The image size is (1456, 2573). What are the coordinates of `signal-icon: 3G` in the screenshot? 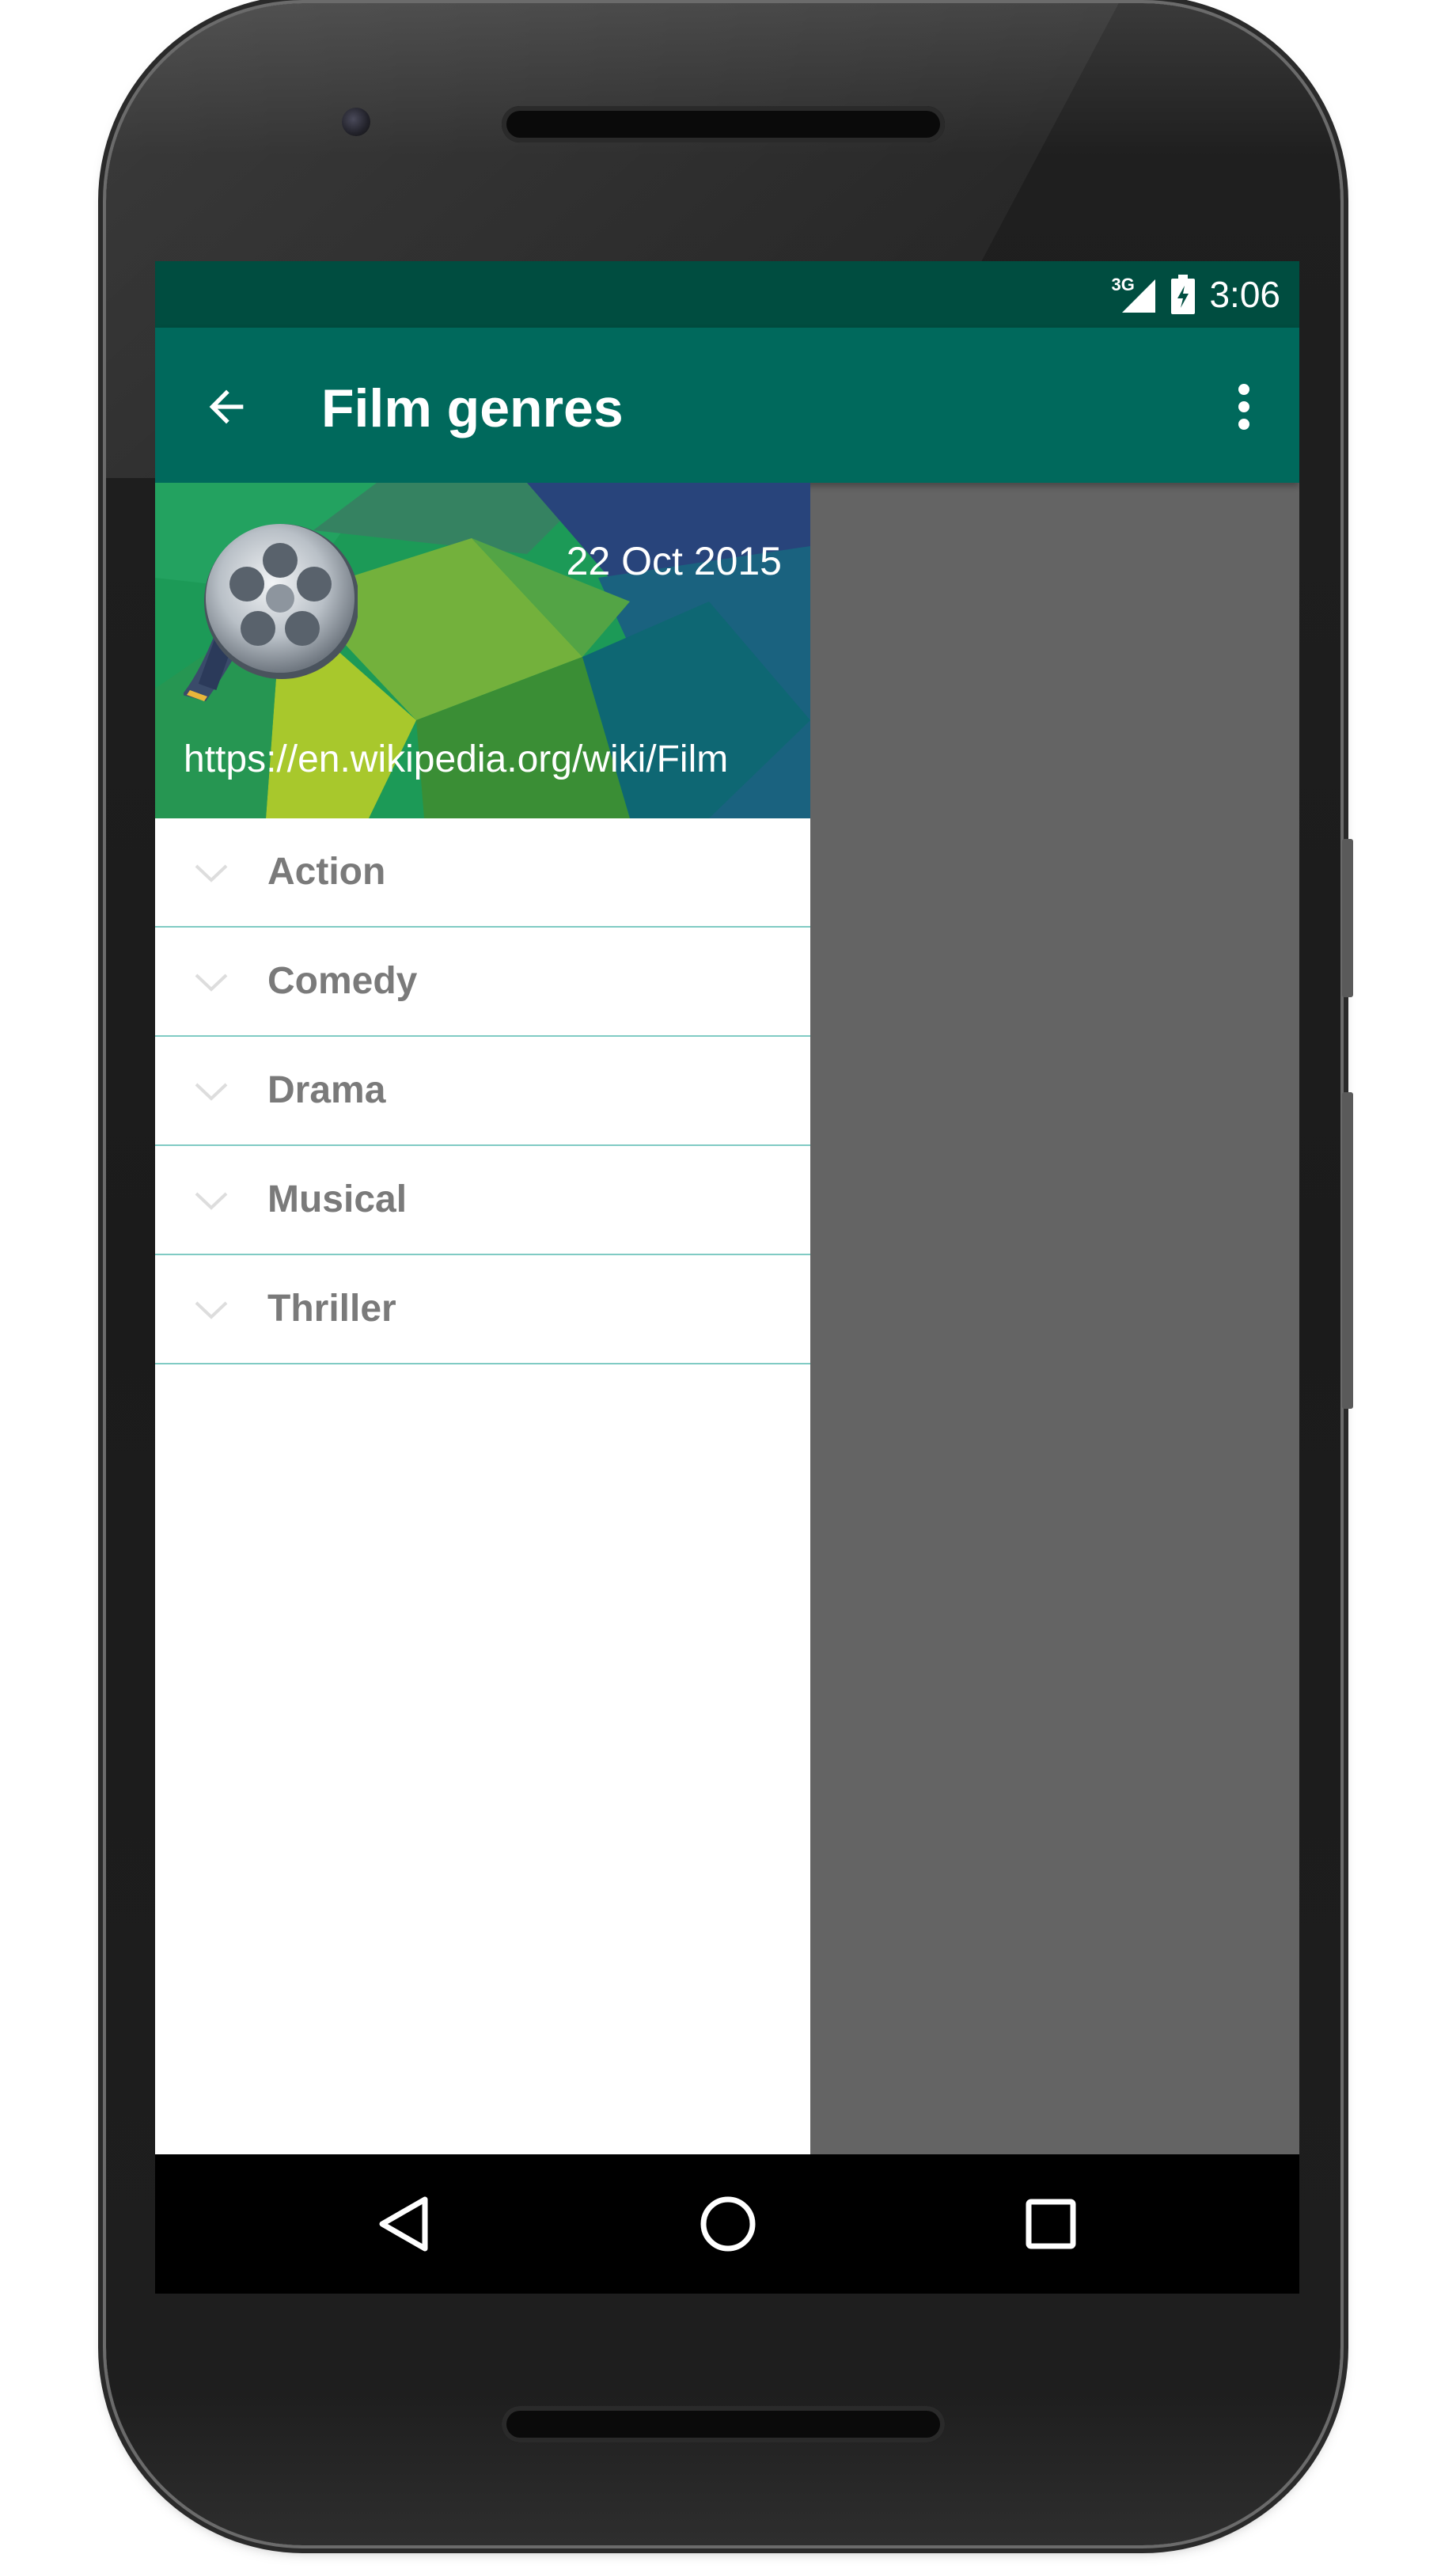 It's located at (1134, 294).